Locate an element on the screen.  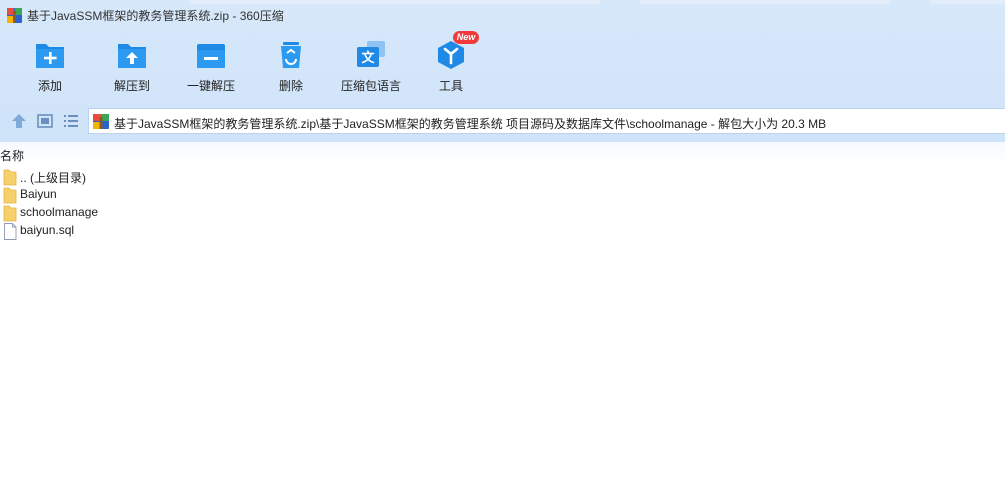
column-header: 名称 is located at coordinates (502, 154).